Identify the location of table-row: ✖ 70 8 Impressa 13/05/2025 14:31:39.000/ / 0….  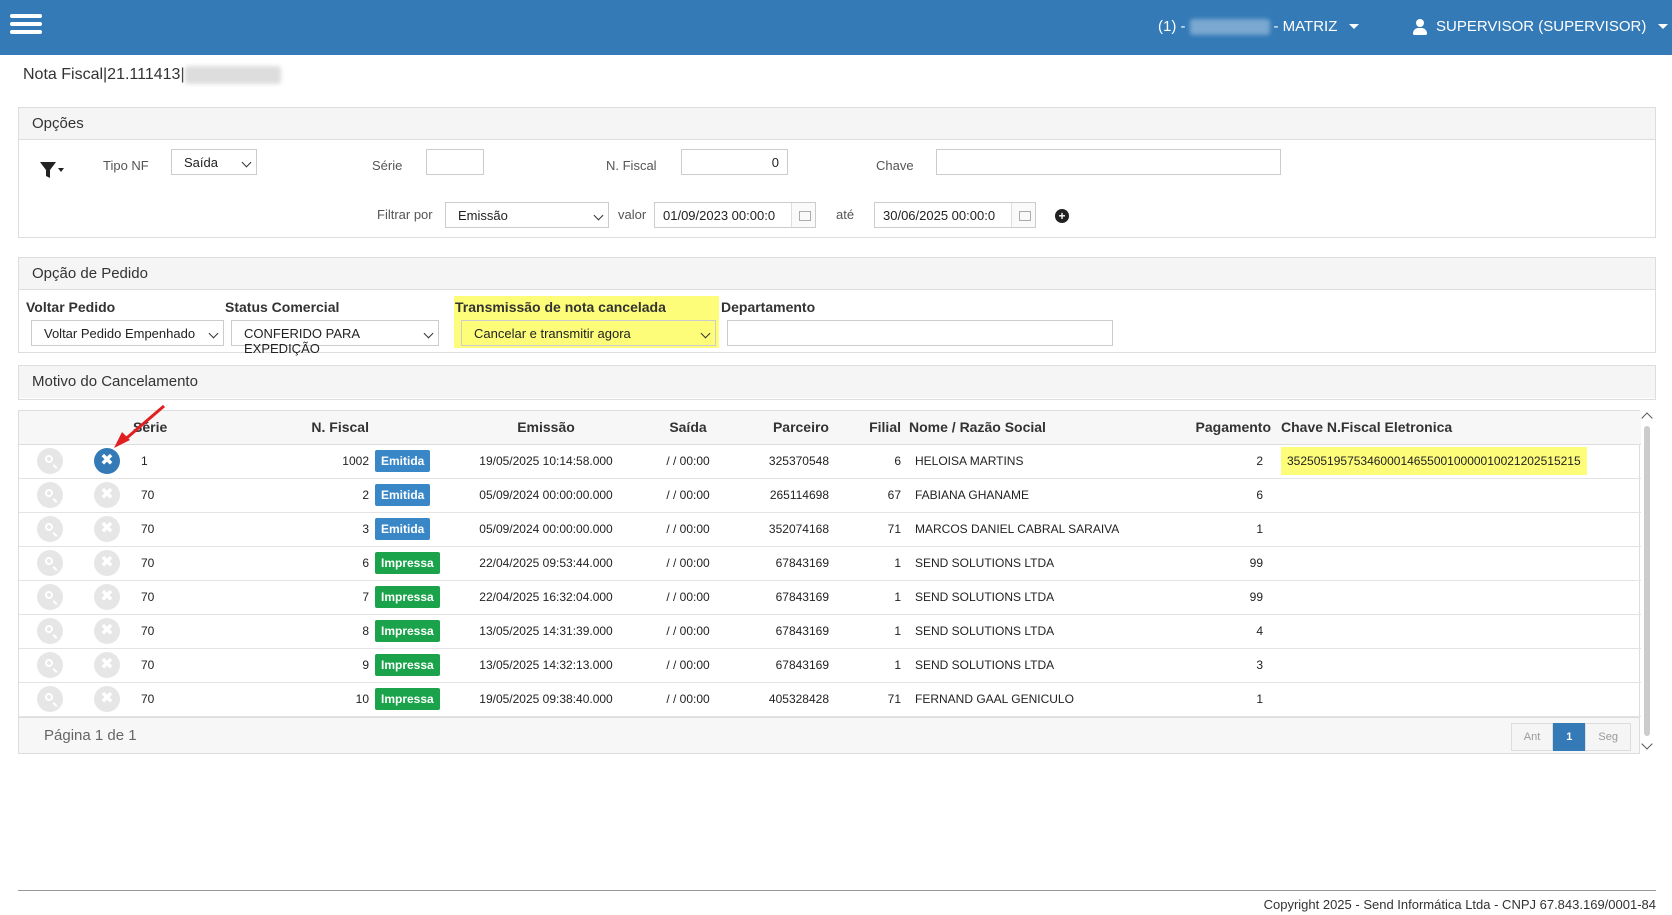
(830, 631).